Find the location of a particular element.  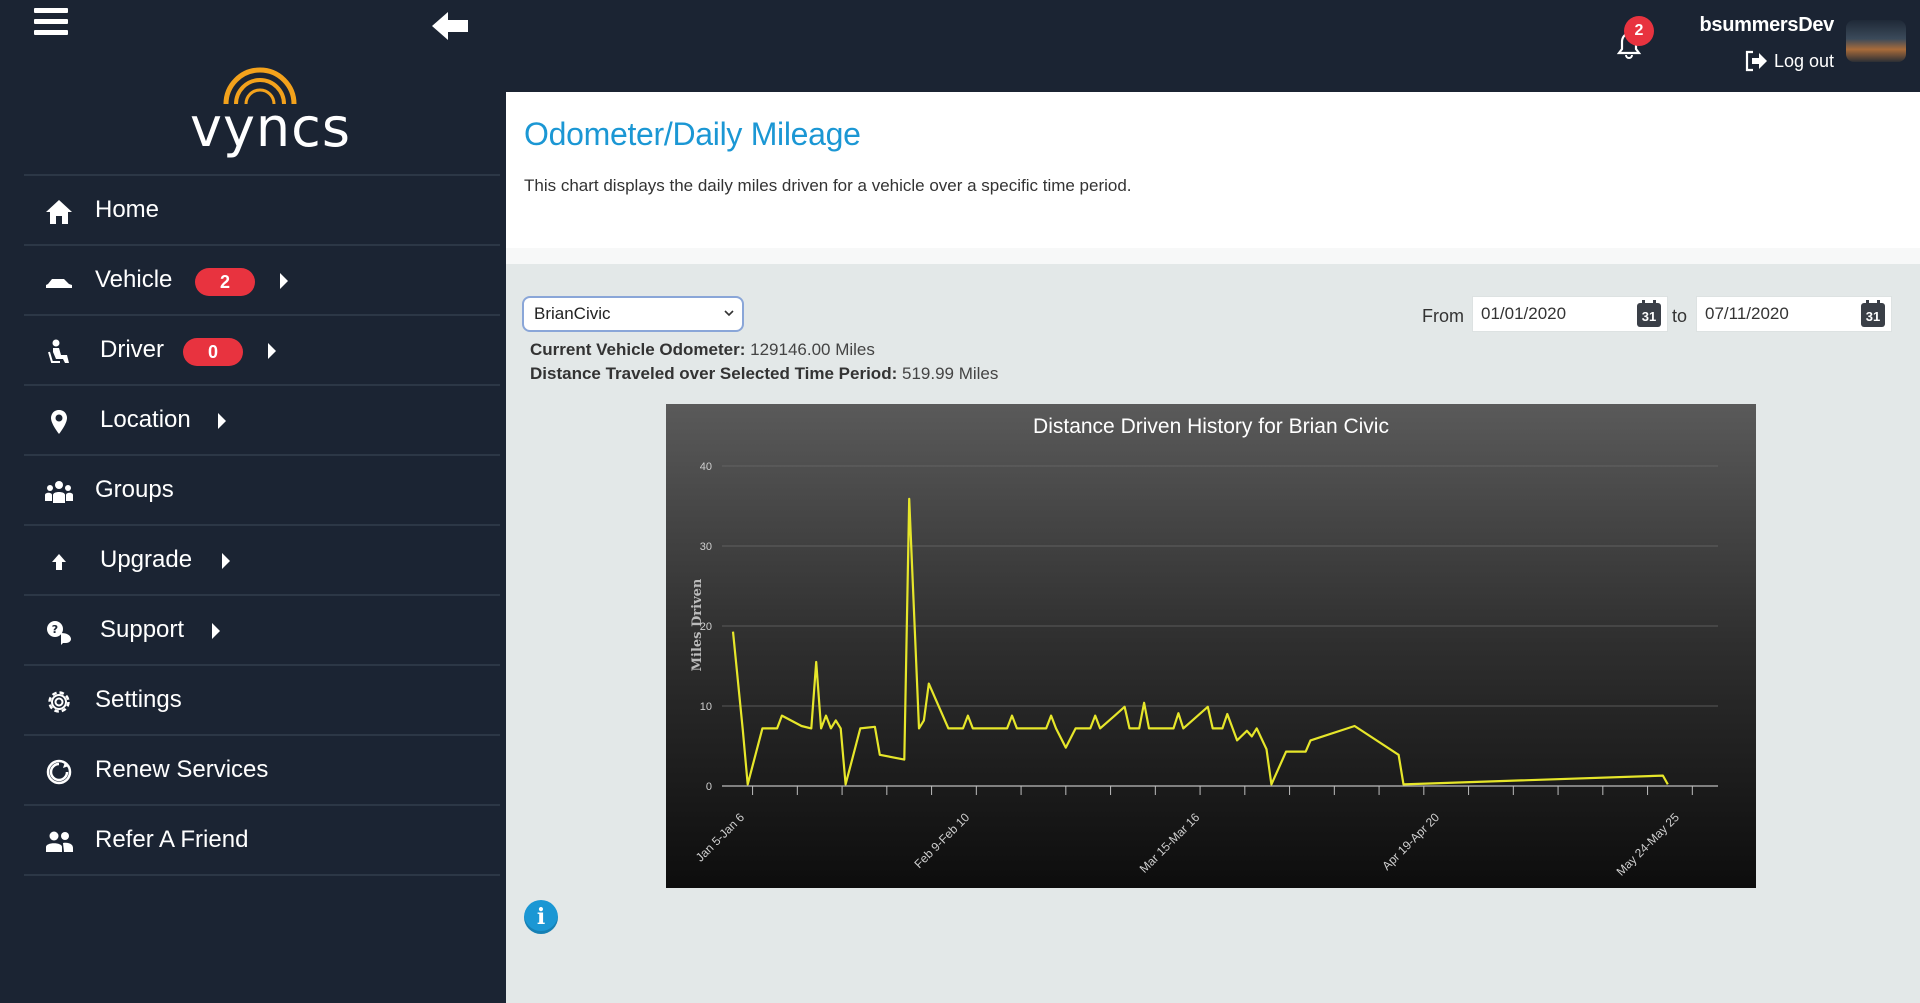

vehicle-count-badge: 2 is located at coordinates (225, 282).